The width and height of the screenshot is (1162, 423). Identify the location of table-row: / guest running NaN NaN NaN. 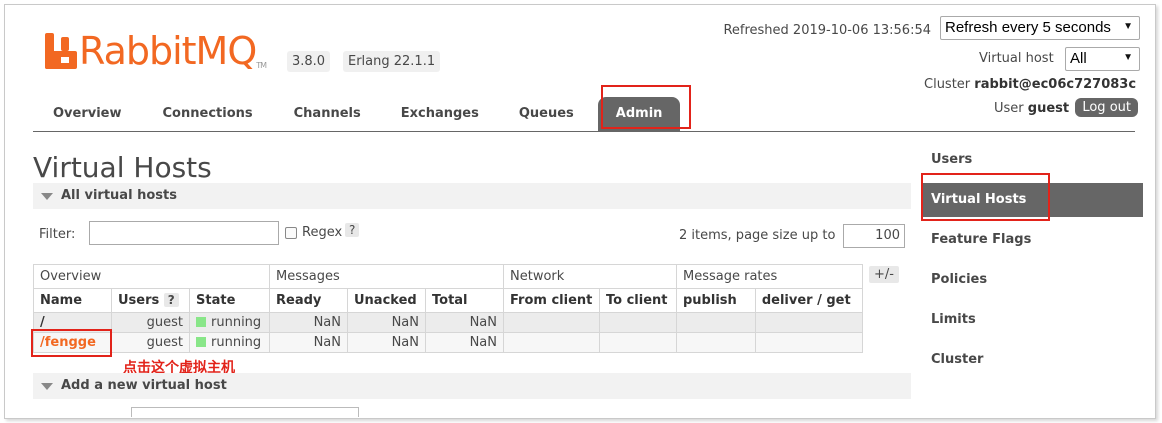
(448, 322).